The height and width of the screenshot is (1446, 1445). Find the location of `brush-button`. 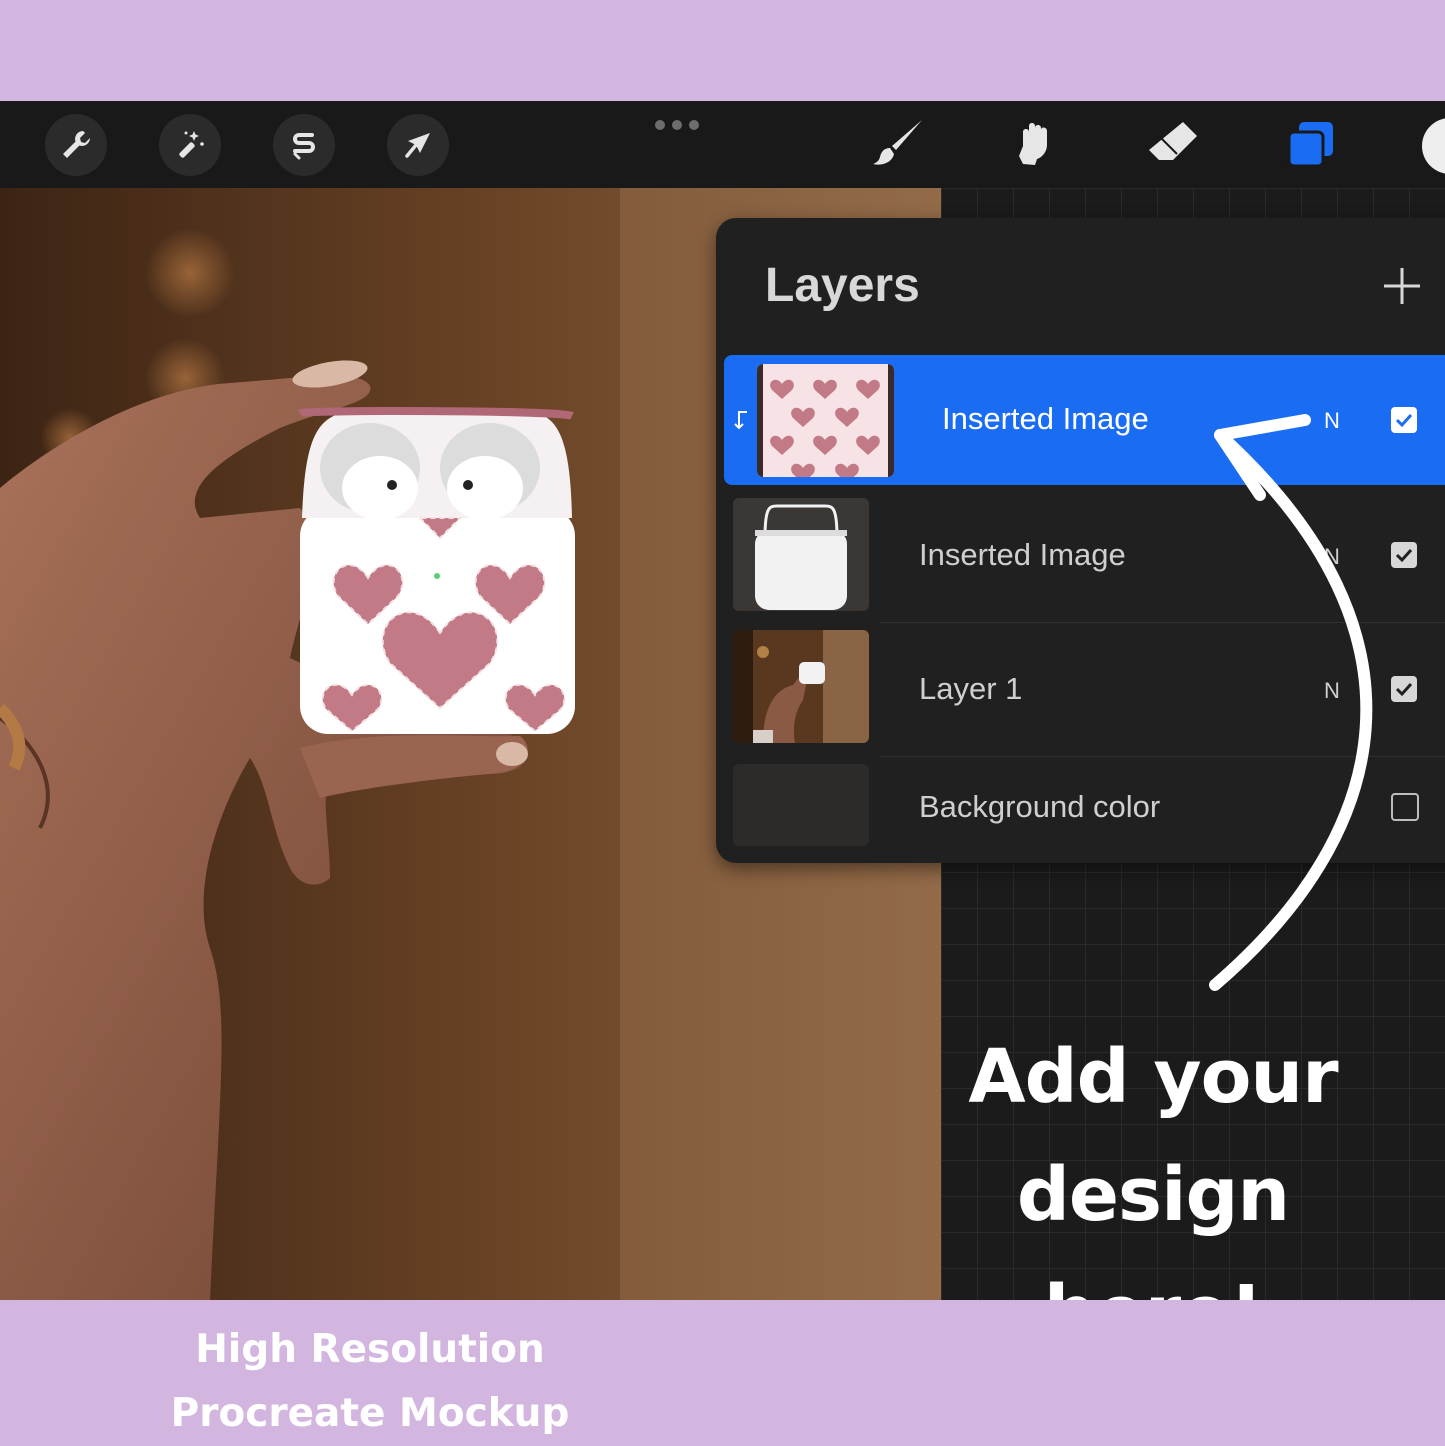

brush-button is located at coordinates (898, 144).